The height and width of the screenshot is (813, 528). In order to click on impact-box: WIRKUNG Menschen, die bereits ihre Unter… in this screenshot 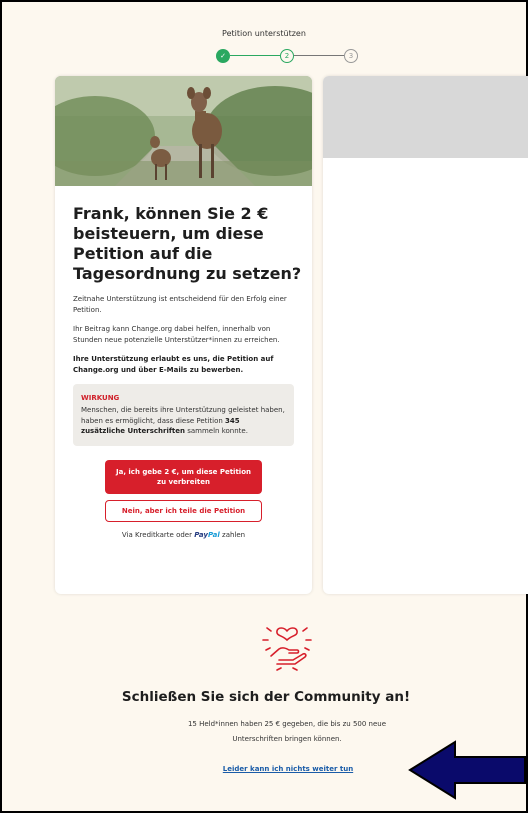, I will do `click(183, 415)`.